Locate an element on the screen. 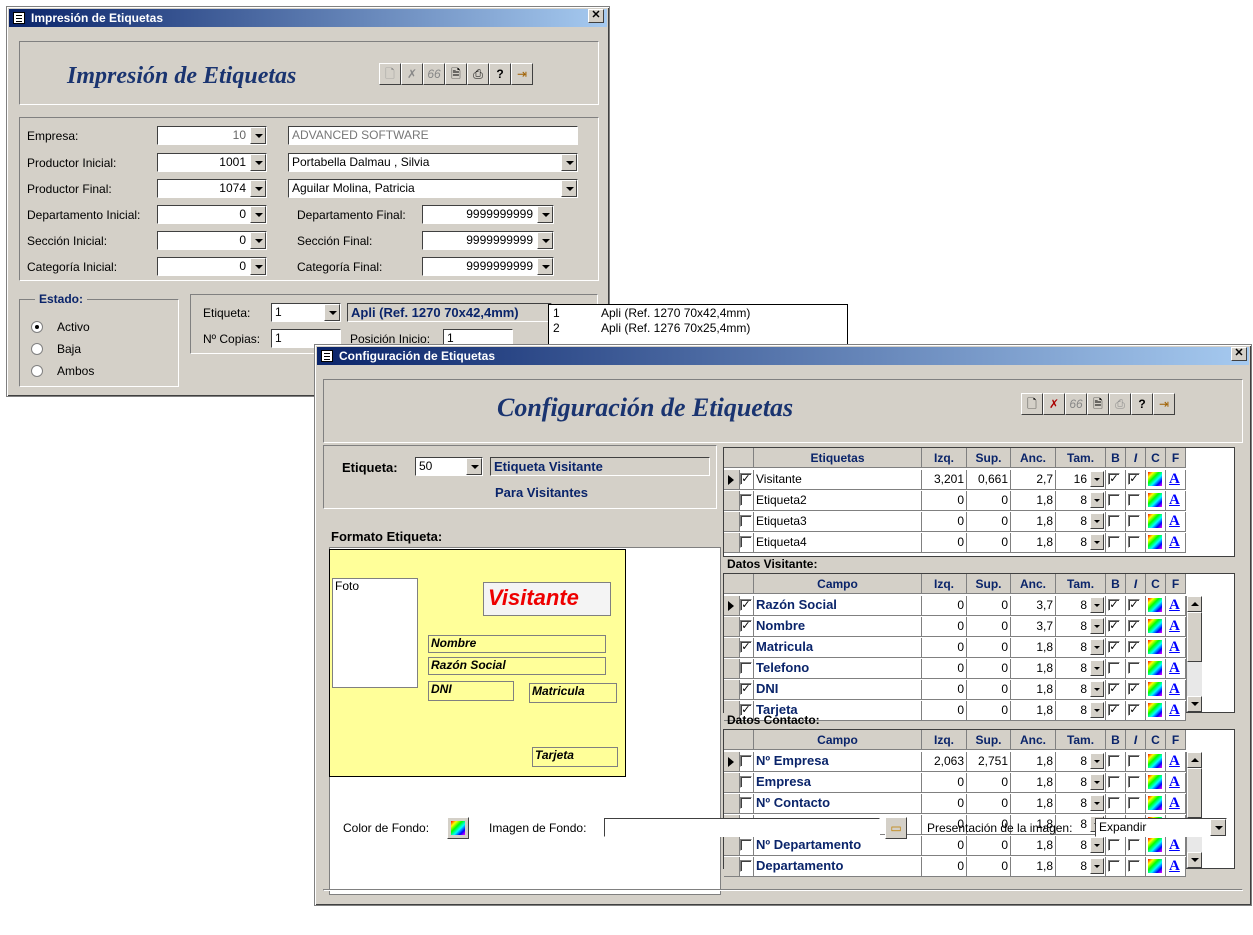  field-name-cell: Razón Social is located at coordinates (838, 606).